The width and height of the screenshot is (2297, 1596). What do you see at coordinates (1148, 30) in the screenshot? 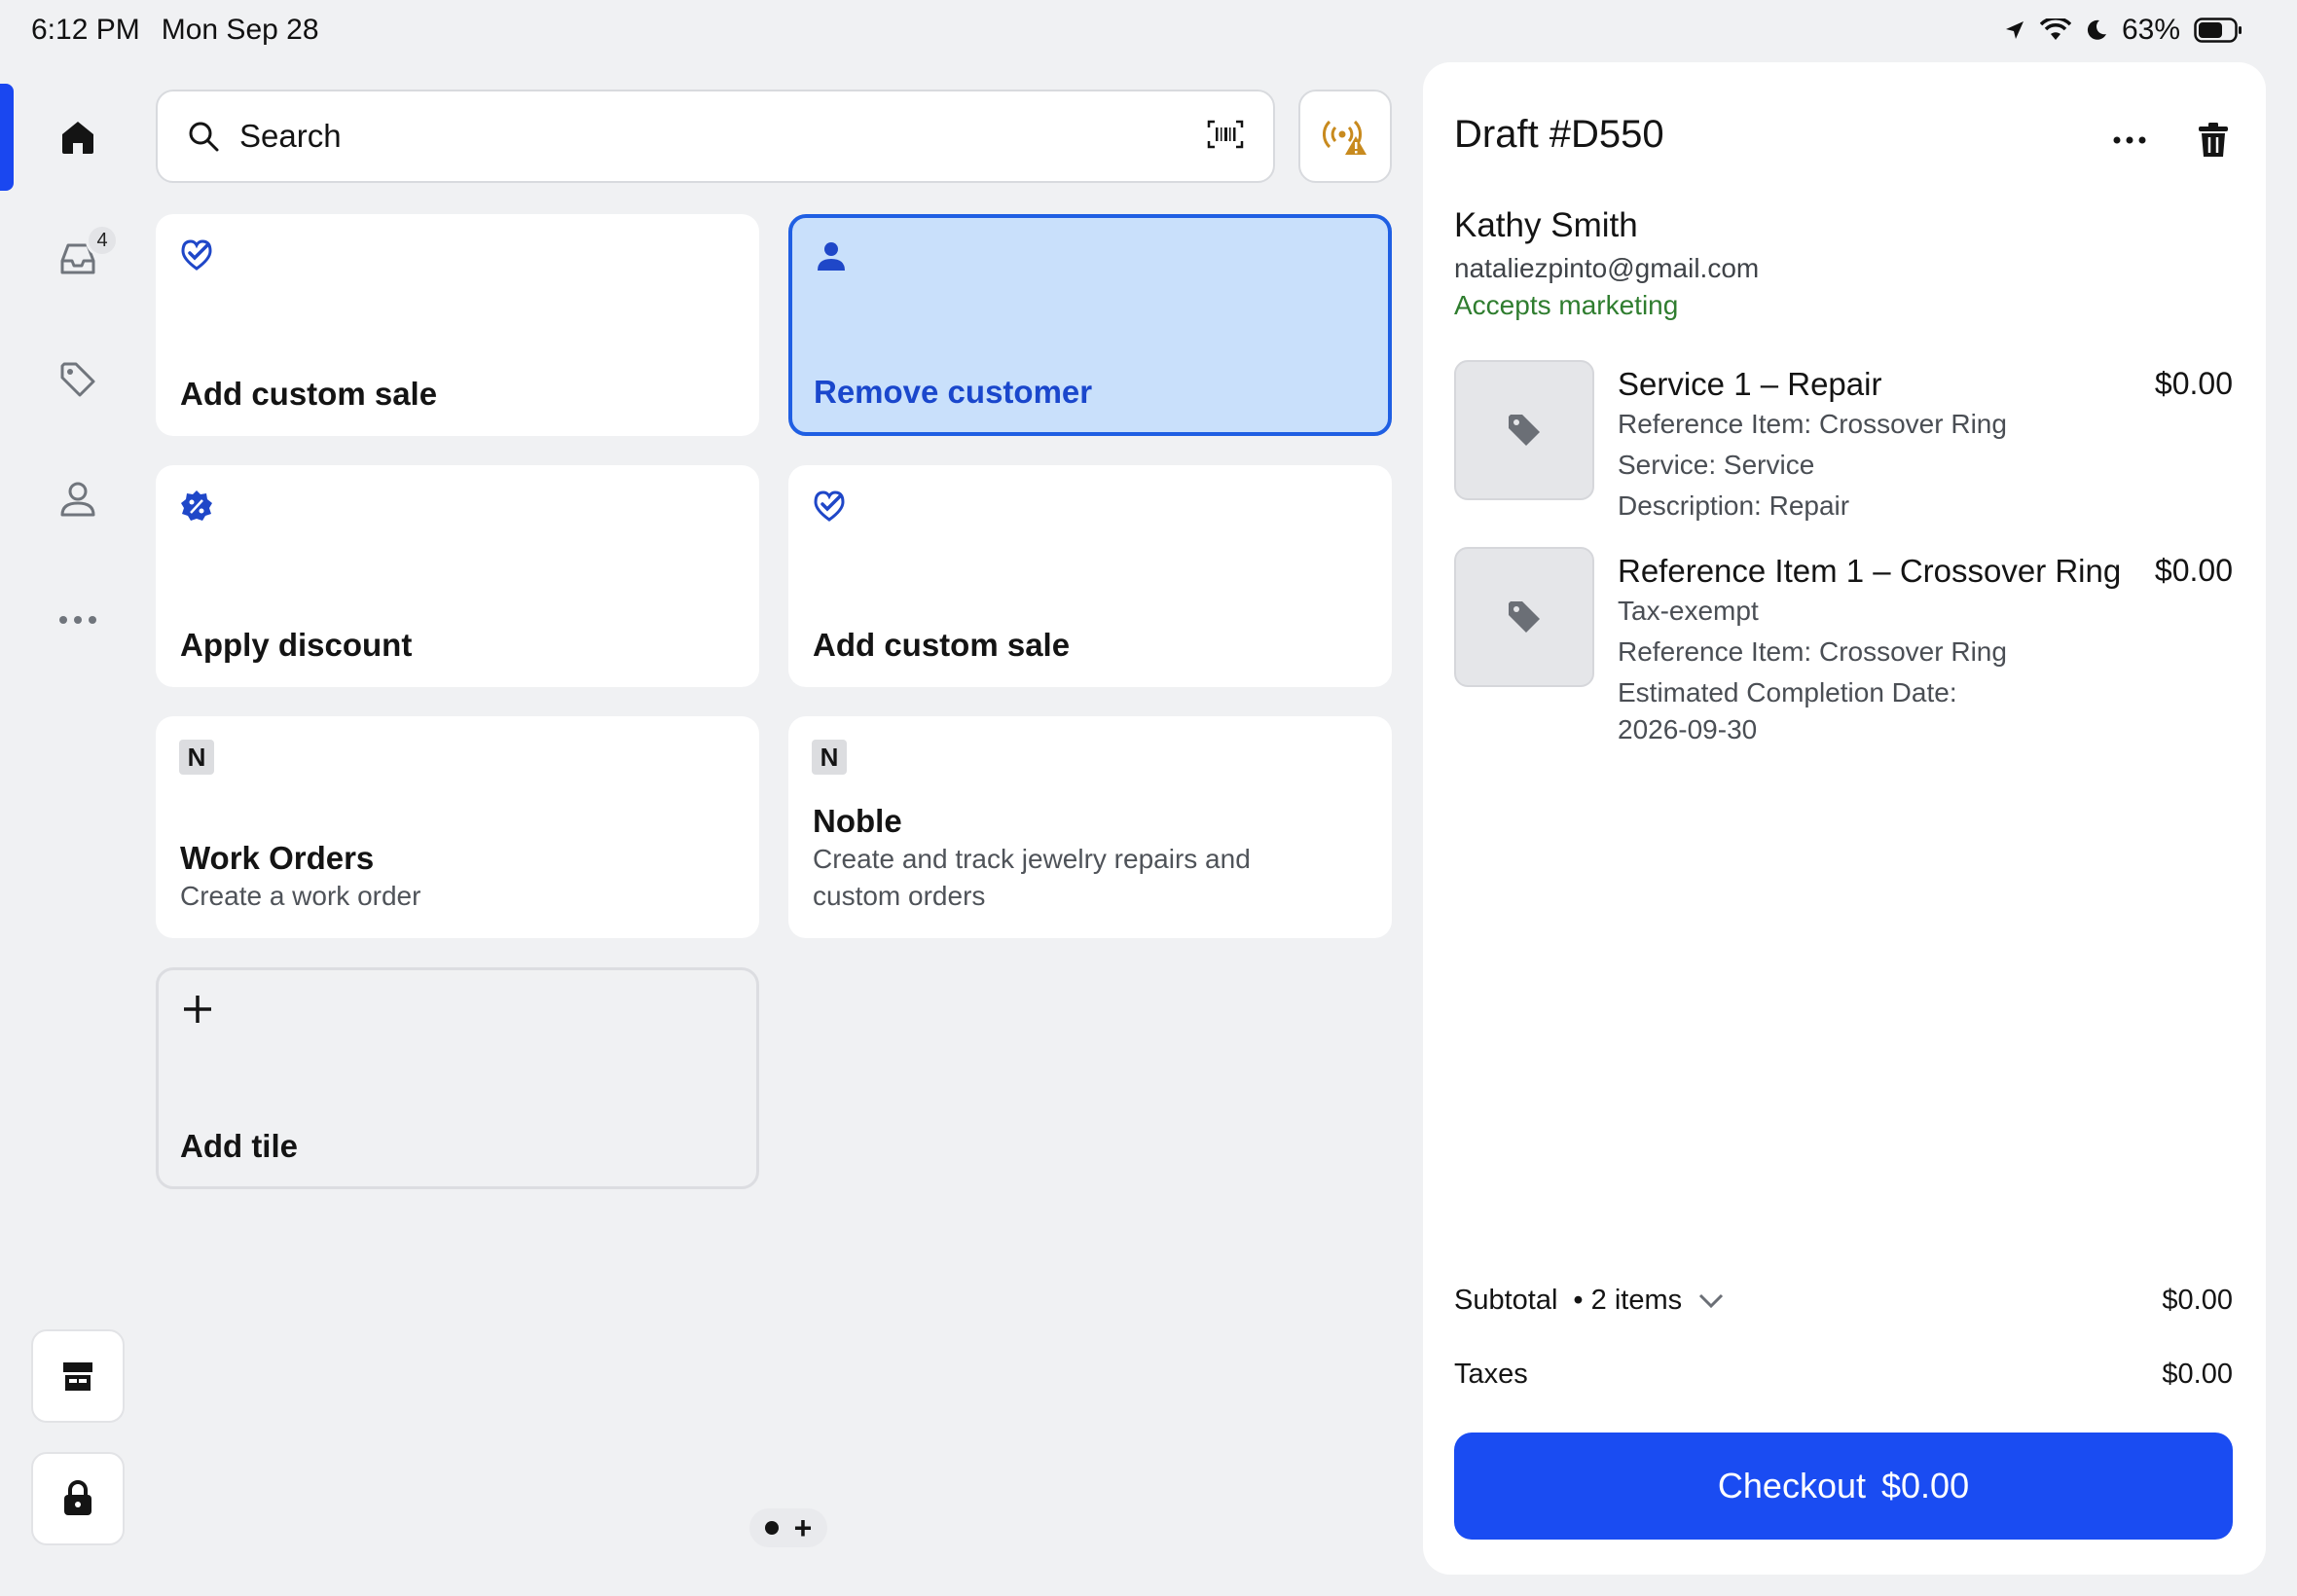
I see `status-bar: 6:12 PM Mon Sep 28 63%` at bounding box center [1148, 30].